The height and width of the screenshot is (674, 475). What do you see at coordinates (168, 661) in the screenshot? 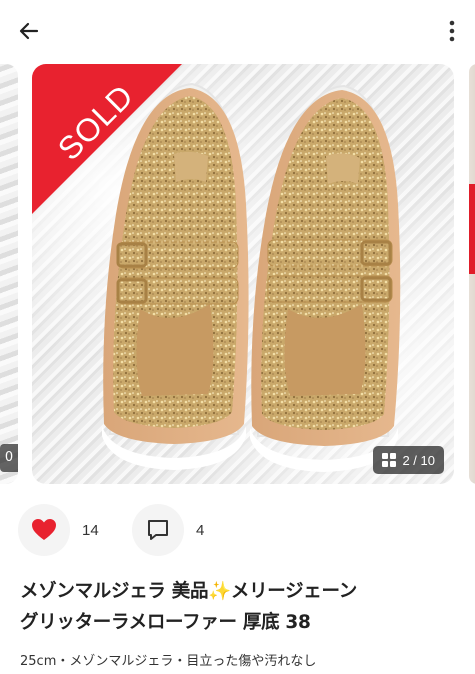
I see `item-details-summary: 25cm・メゾンマルジェラ・目立った傷や汚れなし` at bounding box center [168, 661].